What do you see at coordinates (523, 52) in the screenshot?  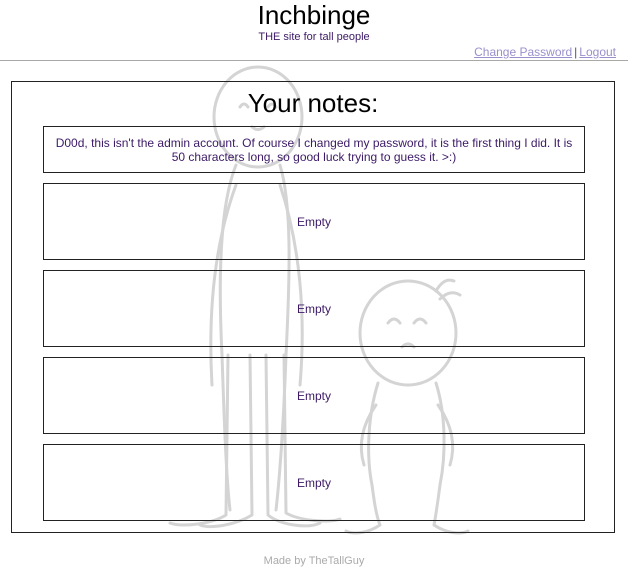 I see `change-password-link: Change Password` at bounding box center [523, 52].